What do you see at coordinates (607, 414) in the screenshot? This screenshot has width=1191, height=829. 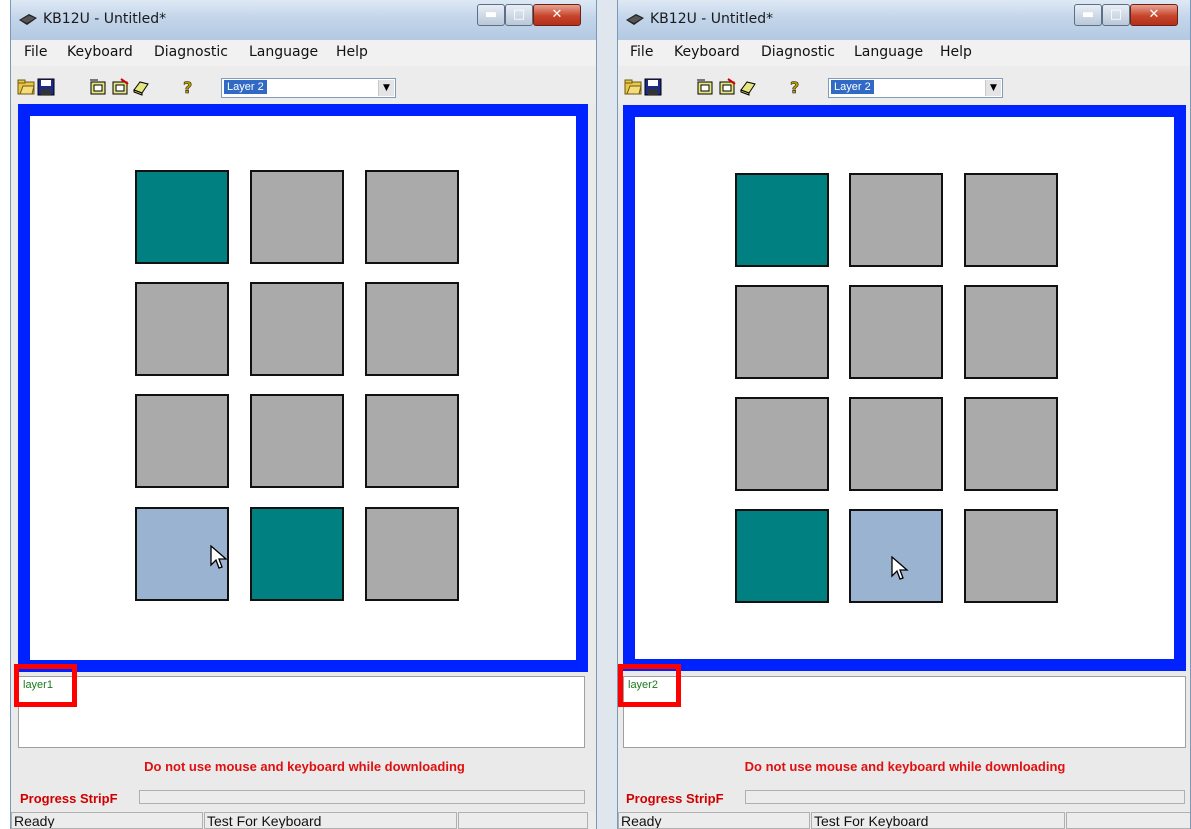 I see `window-gap` at bounding box center [607, 414].